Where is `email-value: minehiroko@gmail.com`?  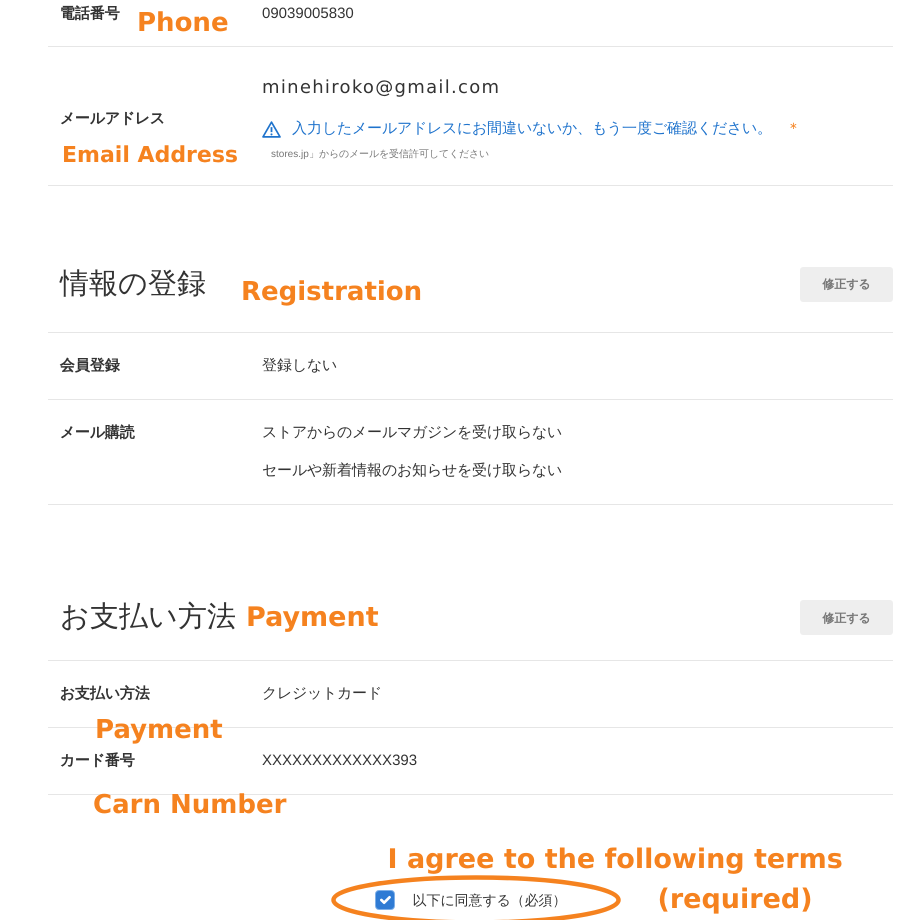
email-value: minehiroko@gmail.com is located at coordinates (381, 88).